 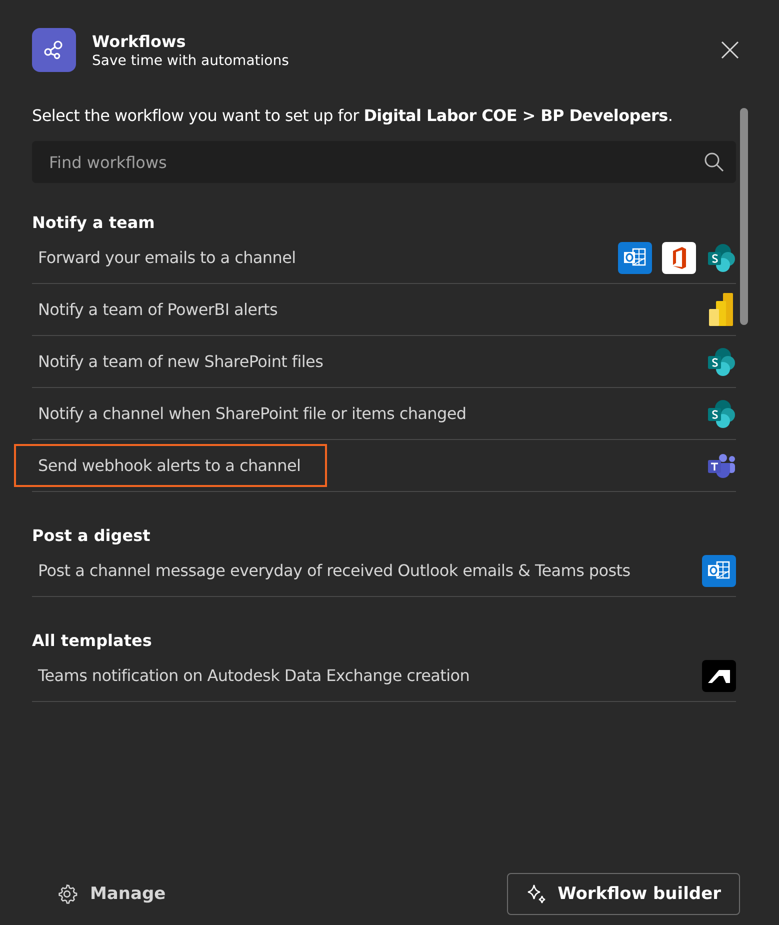 What do you see at coordinates (111, 894) in the screenshot?
I see `manage-button: Manage` at bounding box center [111, 894].